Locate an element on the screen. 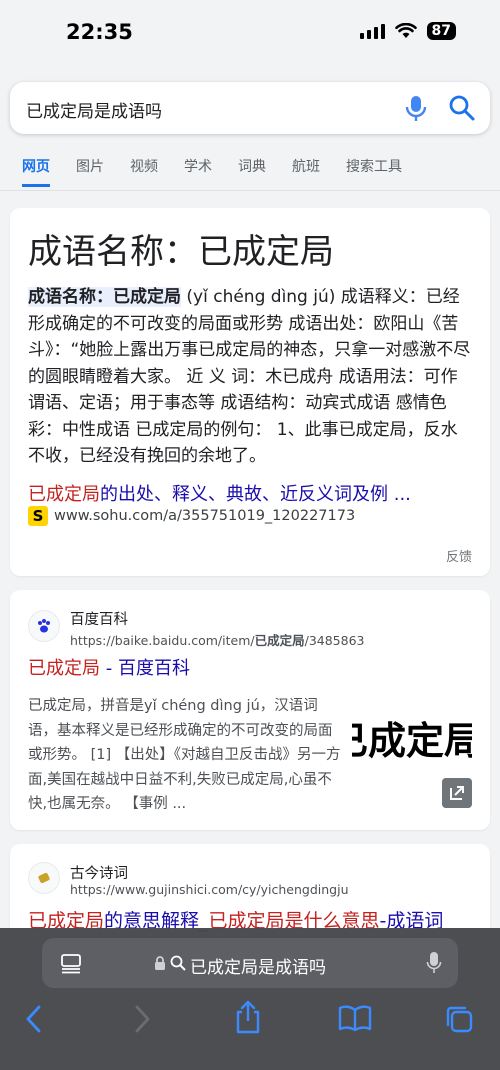  address-text: 已成定局是成语吗 is located at coordinates (258, 965).